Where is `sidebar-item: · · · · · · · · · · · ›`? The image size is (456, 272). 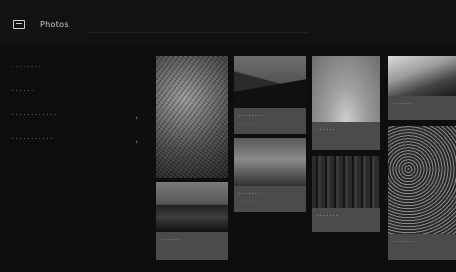
sidebar-item: · · · · · · · · · · · › is located at coordinates (78, 145).